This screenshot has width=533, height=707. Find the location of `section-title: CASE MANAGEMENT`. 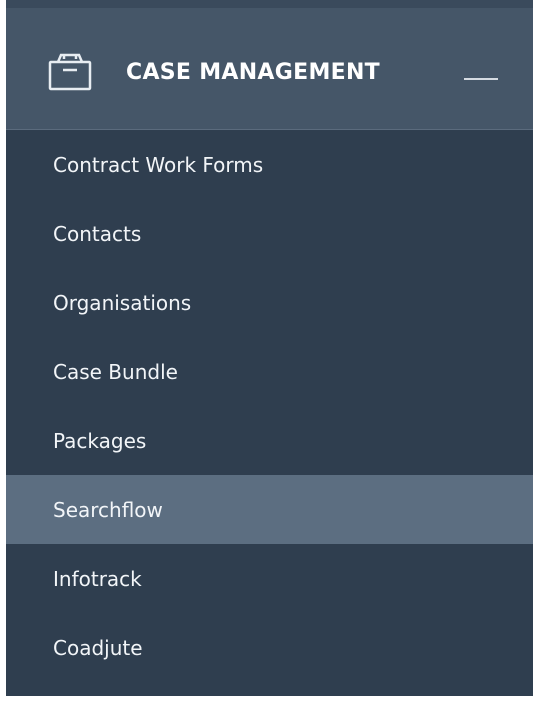

section-title: CASE MANAGEMENT is located at coordinates (253, 72).